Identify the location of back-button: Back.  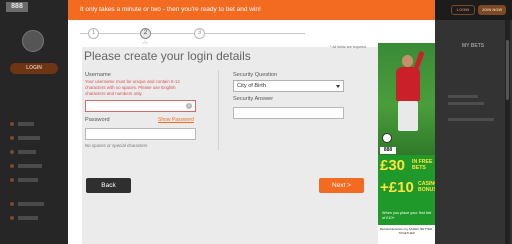
(108, 185).